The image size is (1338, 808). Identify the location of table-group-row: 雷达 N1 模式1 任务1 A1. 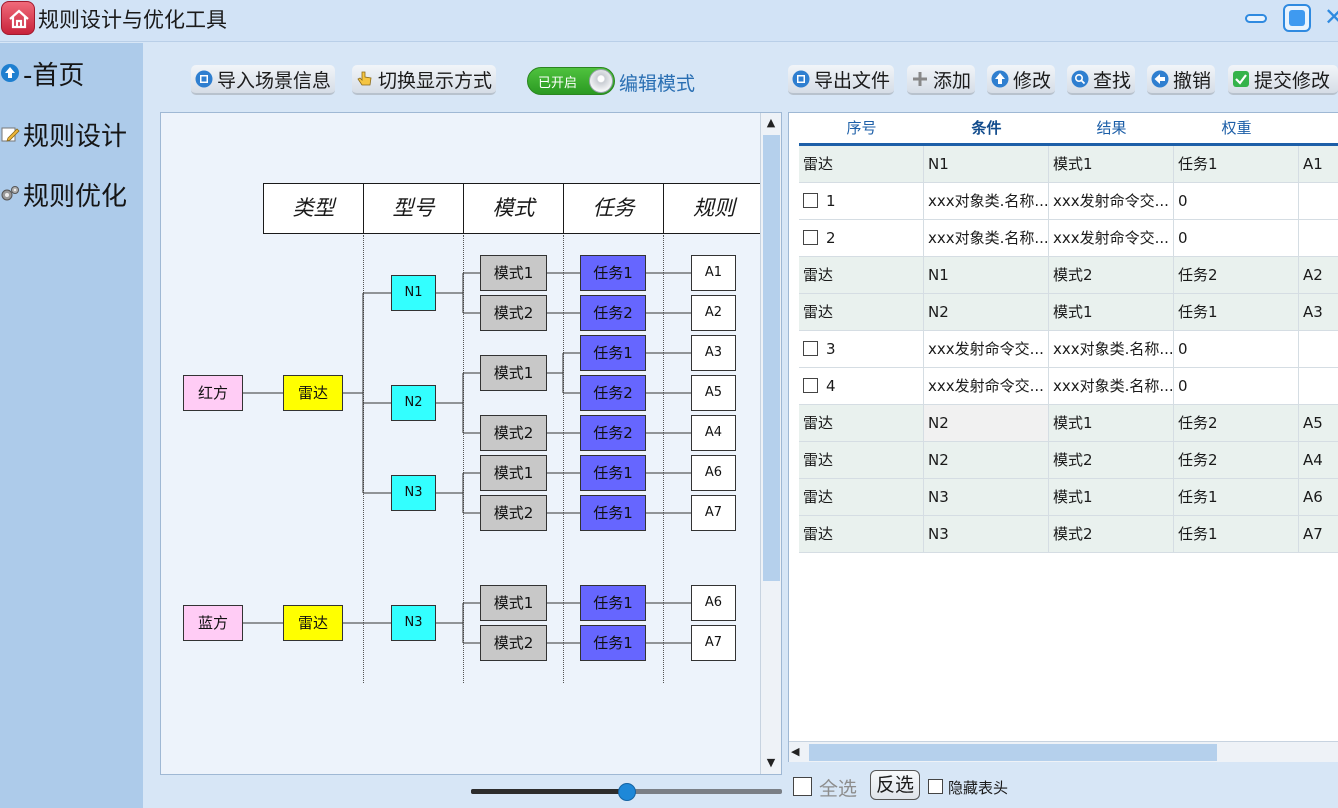
(1068, 164).